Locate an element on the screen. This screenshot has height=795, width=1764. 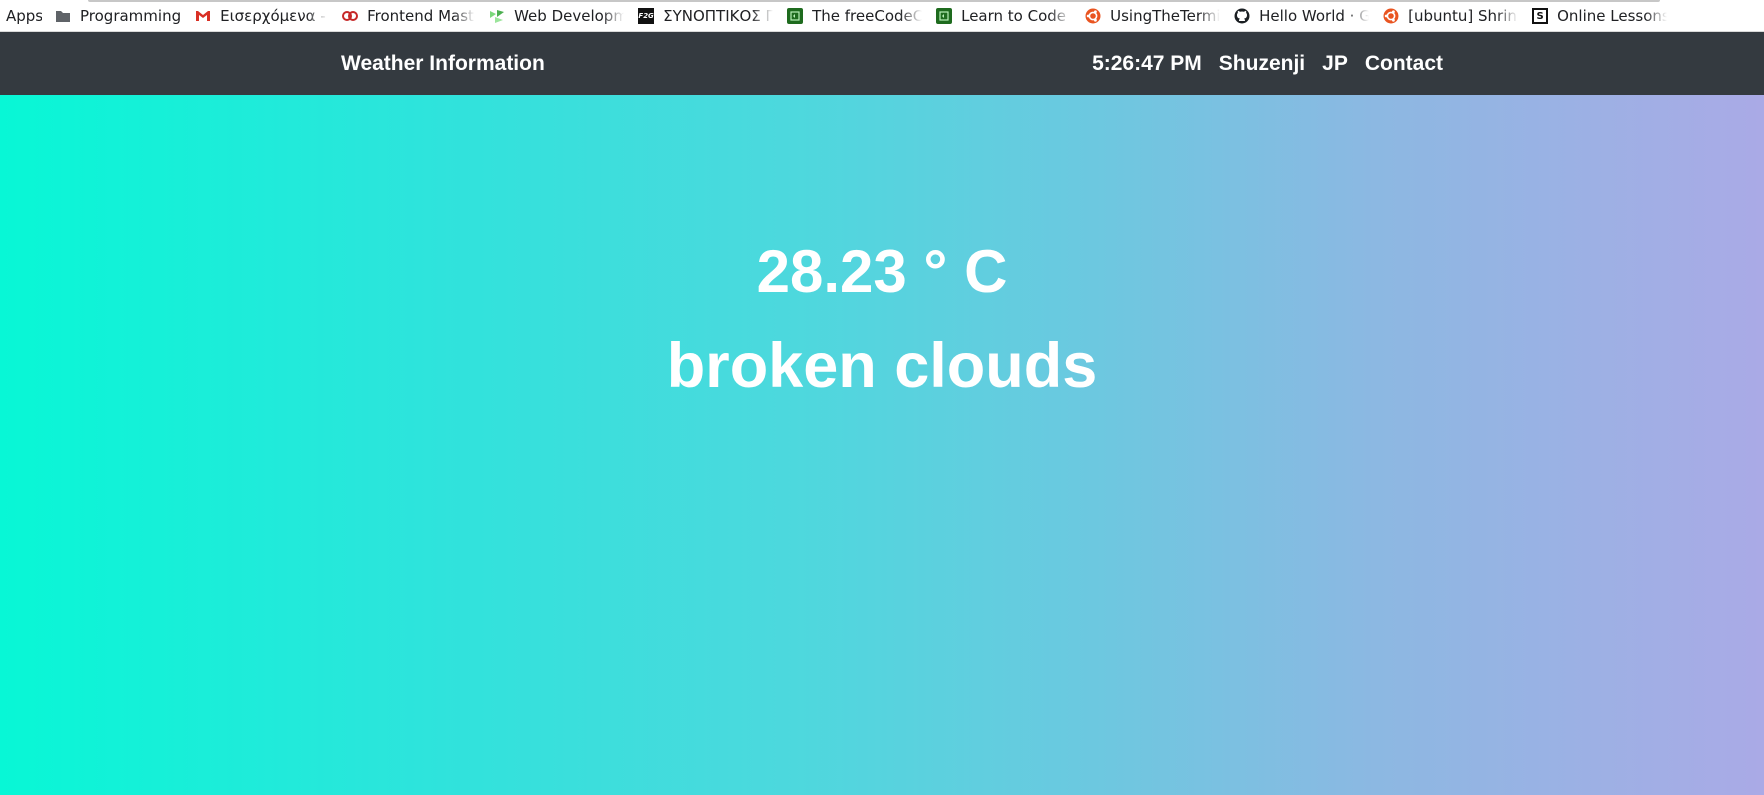
bookmark-label: Learn to Code ar is located at coordinates (1016, 16).